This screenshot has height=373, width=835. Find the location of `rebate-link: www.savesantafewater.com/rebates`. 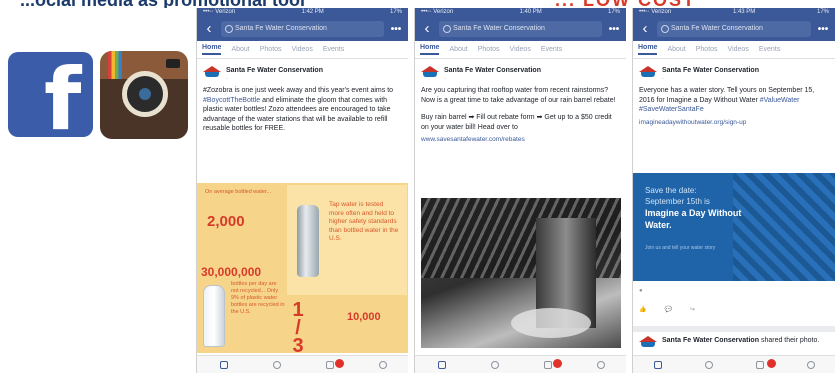

rebate-link: www.savesantafewater.com/rebates is located at coordinates (520, 139).